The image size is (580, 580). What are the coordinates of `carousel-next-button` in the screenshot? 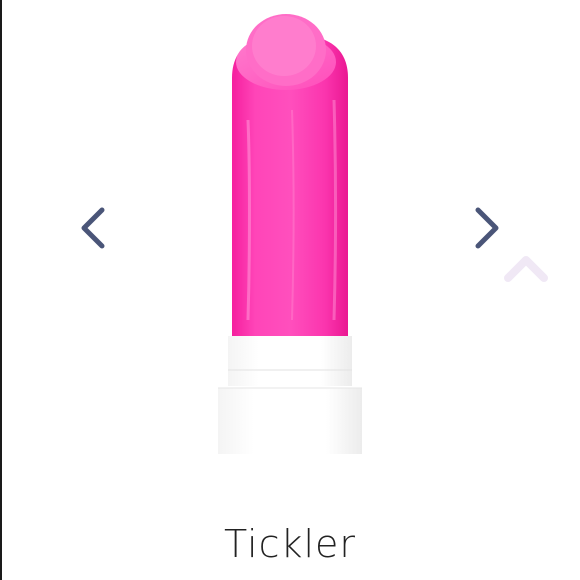 It's located at (486, 228).